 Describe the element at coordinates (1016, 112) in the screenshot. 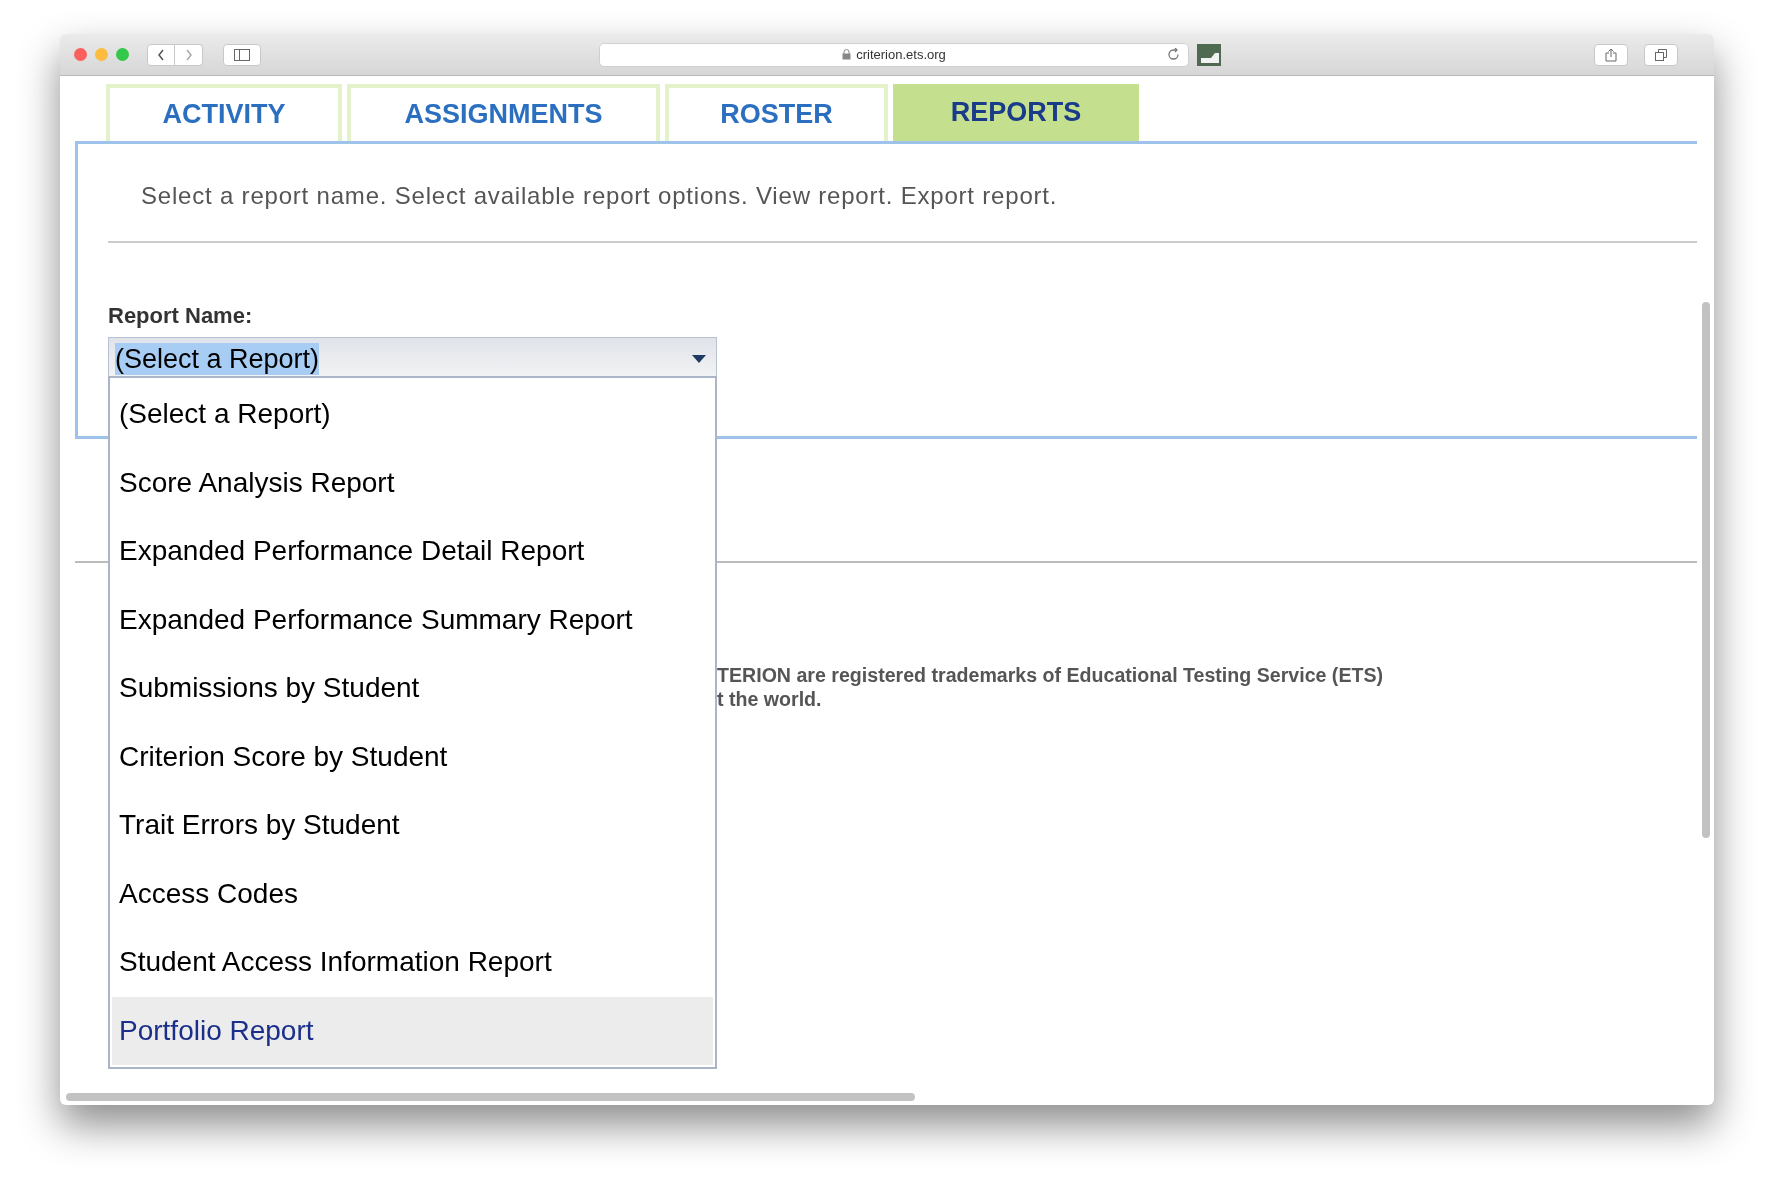

I see `nav-tab: REPORTS` at that location.